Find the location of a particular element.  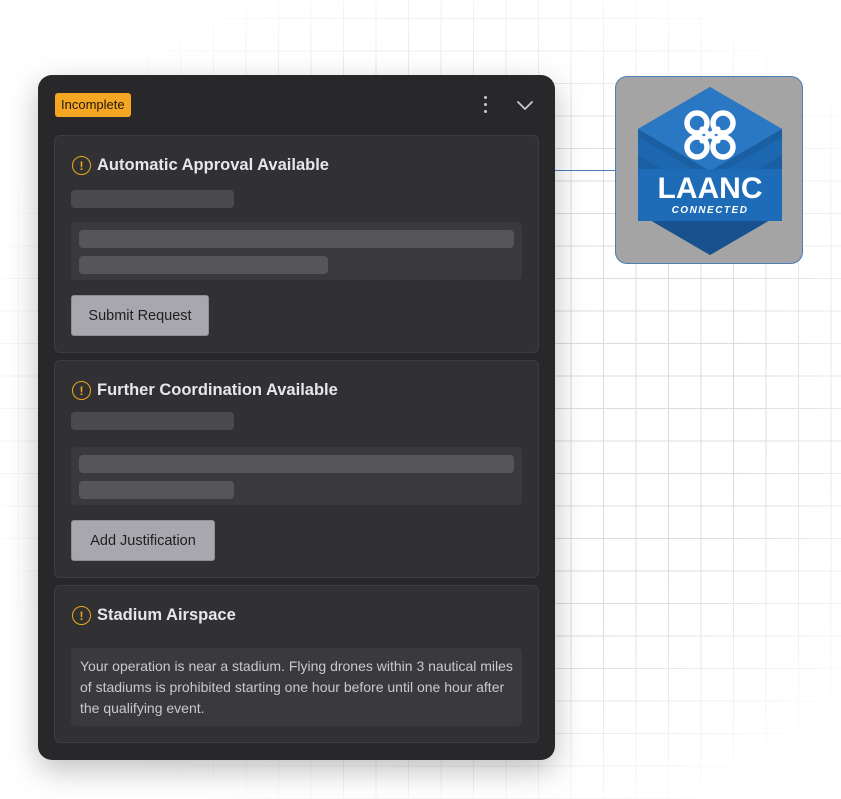

status-badge: Incomplete is located at coordinates (93, 105).